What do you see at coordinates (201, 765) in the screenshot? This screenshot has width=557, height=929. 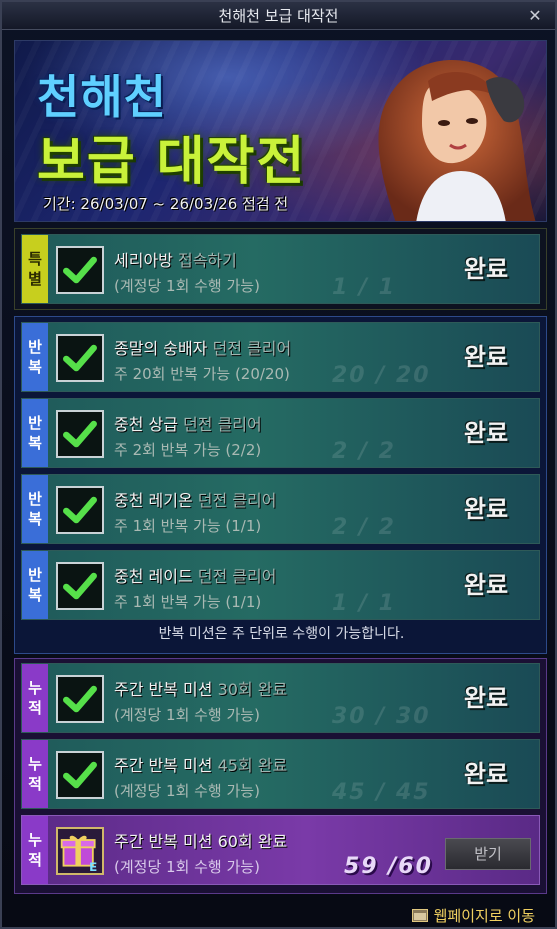 I see `mission-name: 주간 반복 미션 45회 완료` at bounding box center [201, 765].